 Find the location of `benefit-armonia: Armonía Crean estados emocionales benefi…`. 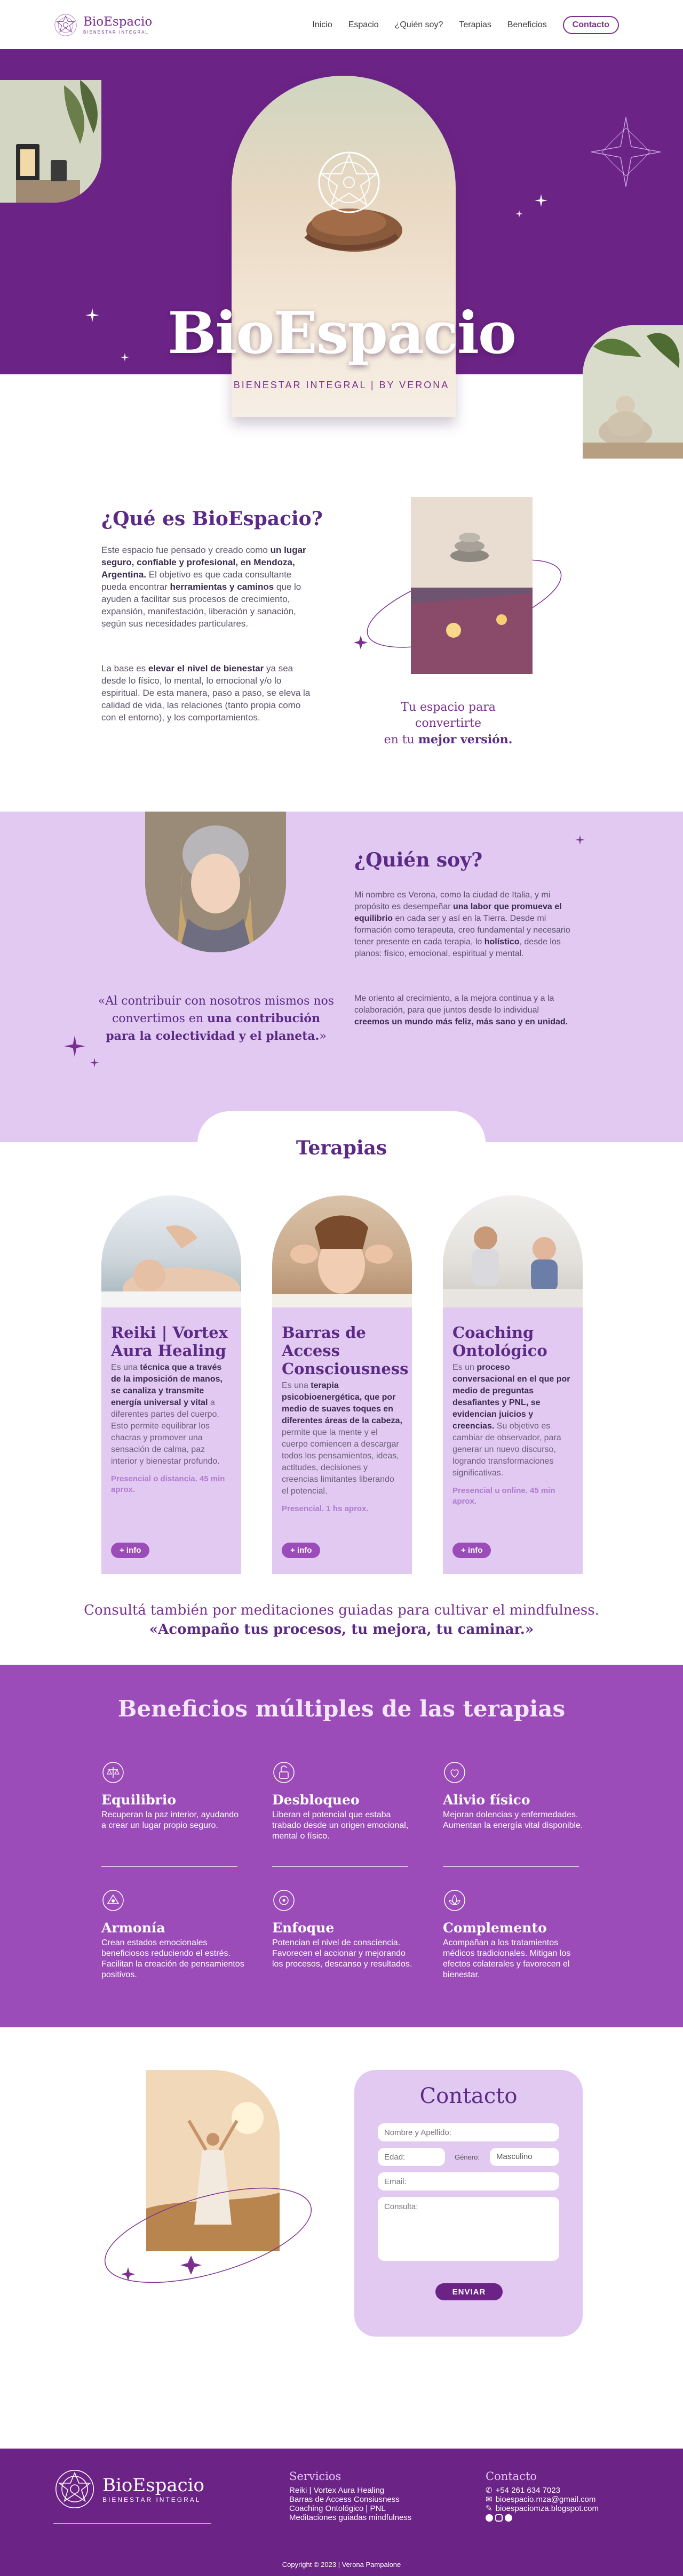

benefit-armonia: Armonía Crean estados emocionales benefi… is located at coordinates (173, 1935).